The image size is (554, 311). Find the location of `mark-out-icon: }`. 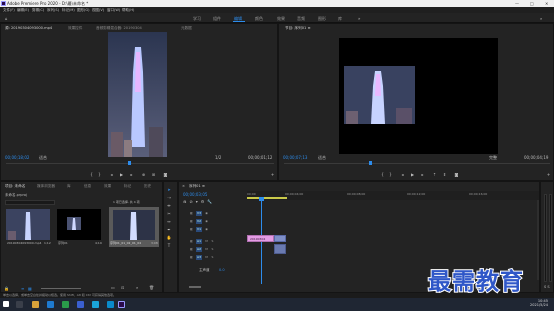

mark-out-icon: } is located at coordinates (99, 174).